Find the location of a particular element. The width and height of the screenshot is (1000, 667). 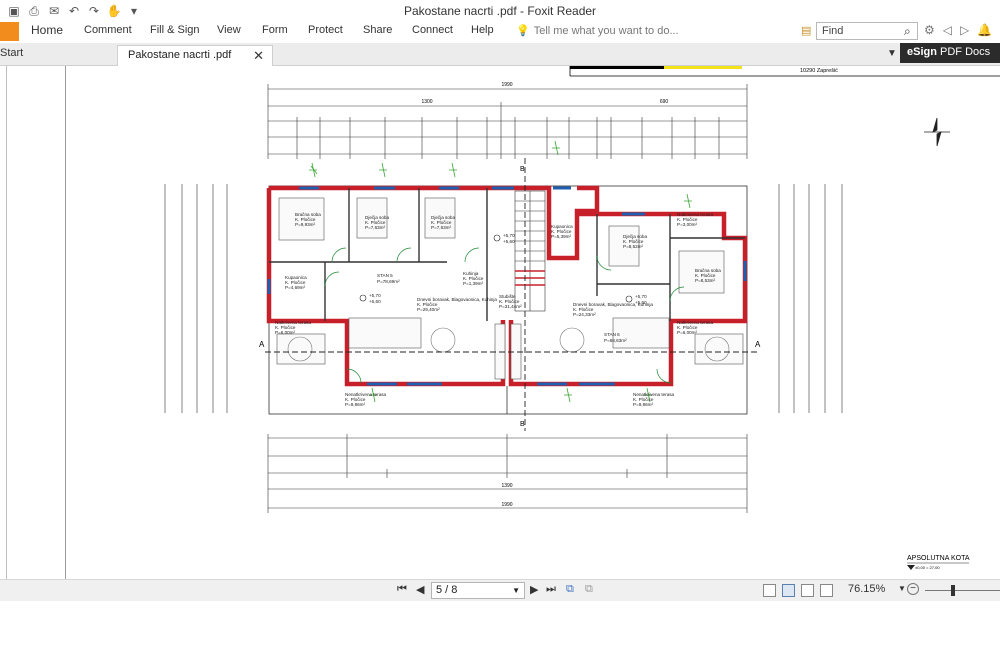

continuous-page-icon is located at coordinates (788, 590).